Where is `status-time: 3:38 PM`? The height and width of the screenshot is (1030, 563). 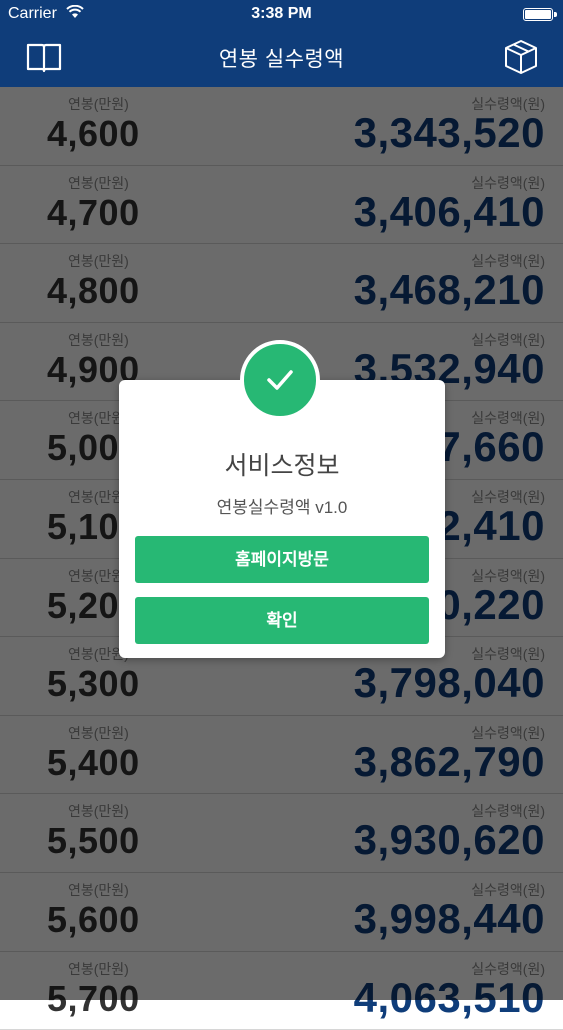 status-time: 3:38 PM is located at coordinates (281, 13).